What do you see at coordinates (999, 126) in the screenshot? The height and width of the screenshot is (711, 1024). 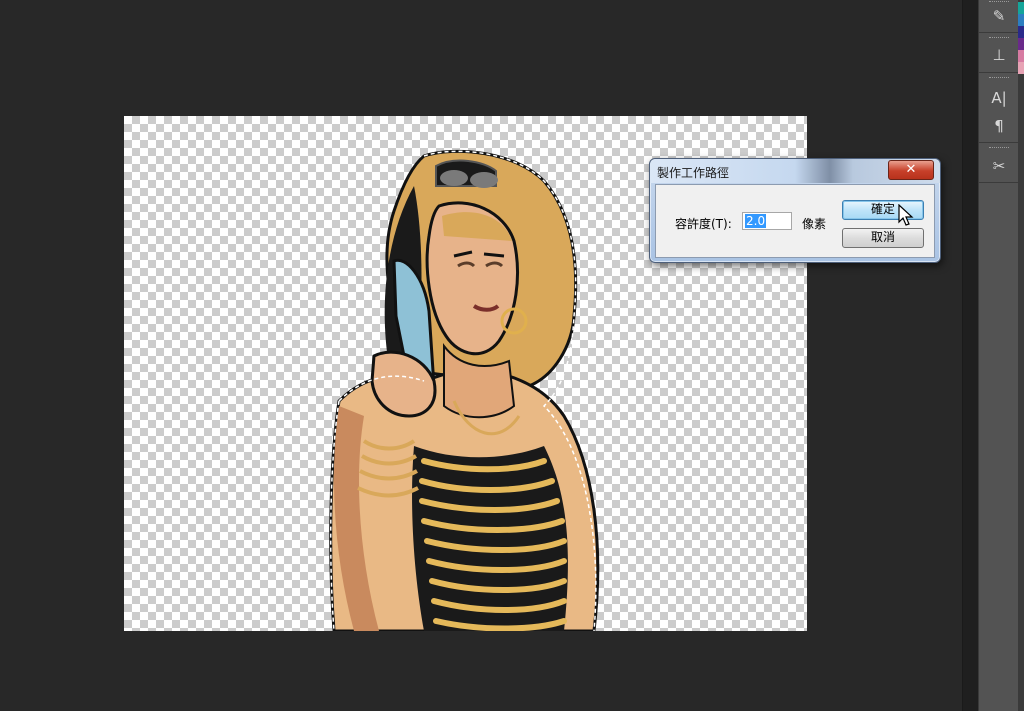 I see `paragraph-icon: ¶` at bounding box center [999, 126].